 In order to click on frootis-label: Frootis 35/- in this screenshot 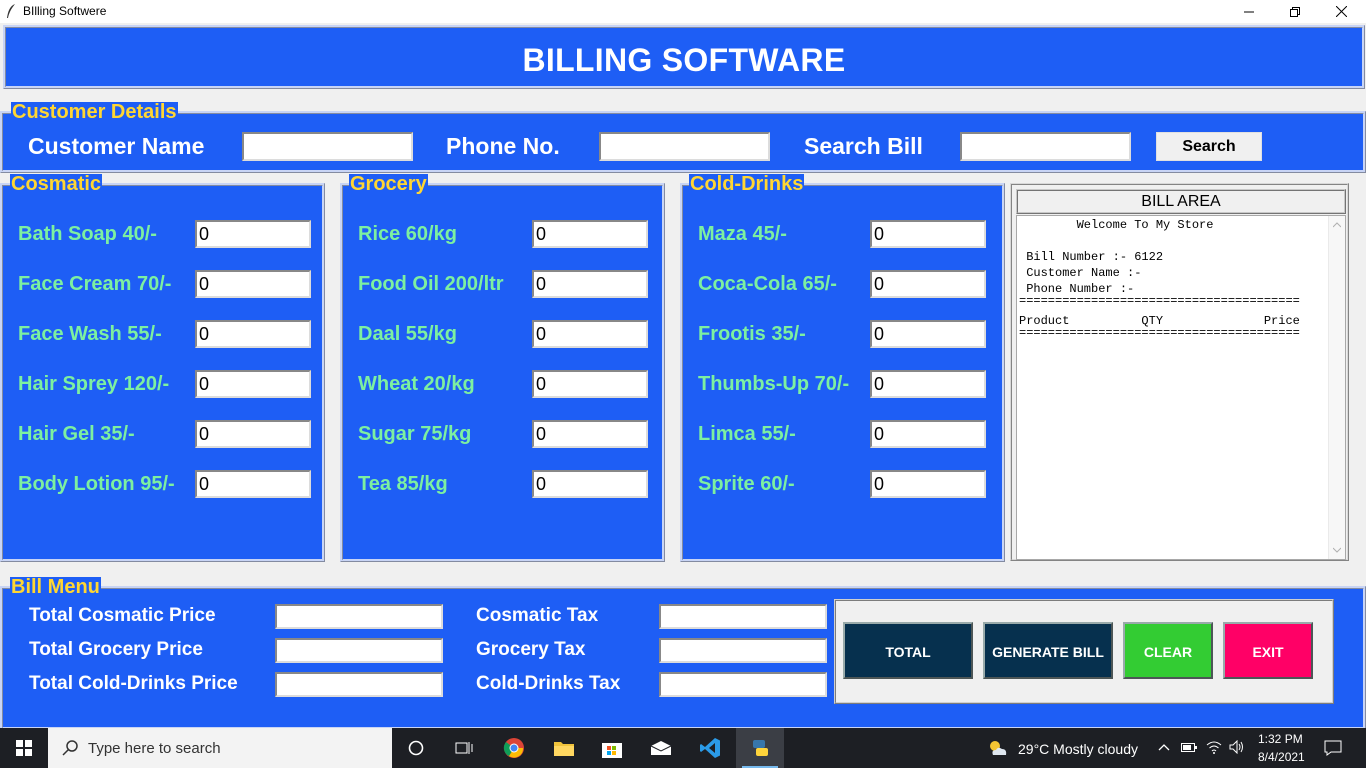, I will do `click(752, 334)`.